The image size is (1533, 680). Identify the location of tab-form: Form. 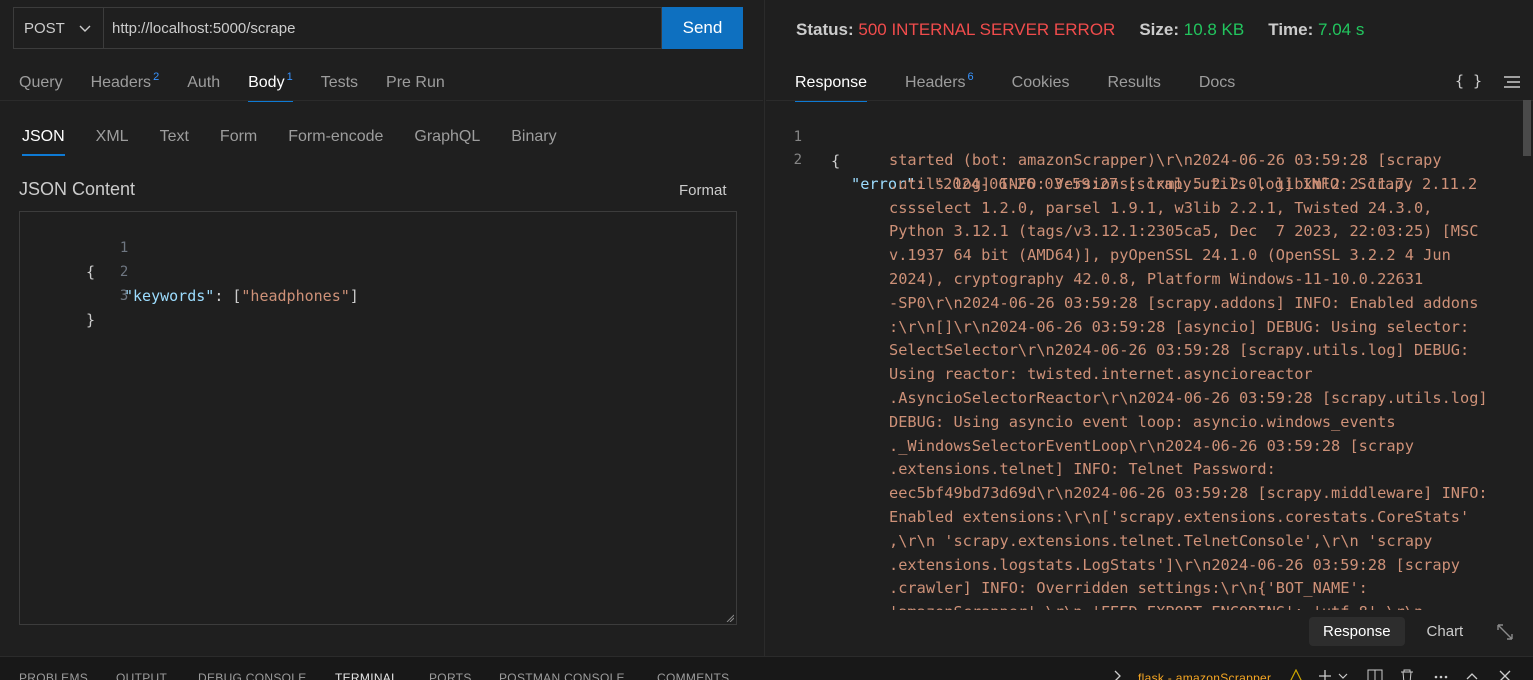
(238, 141).